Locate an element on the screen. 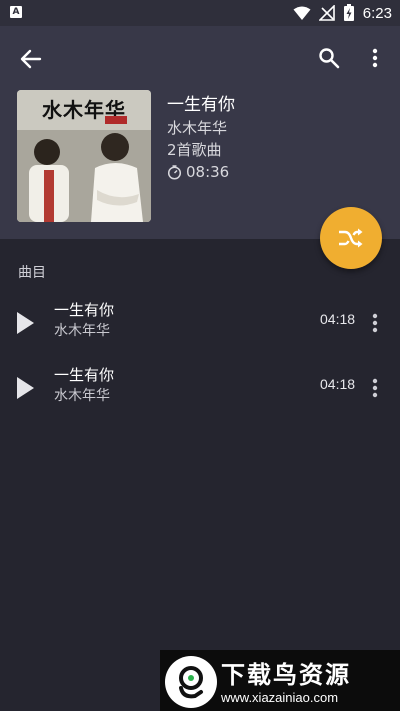 Image resolution: width=400 pixels, height=711 pixels. battery-charging-icon is located at coordinates (348, 12).